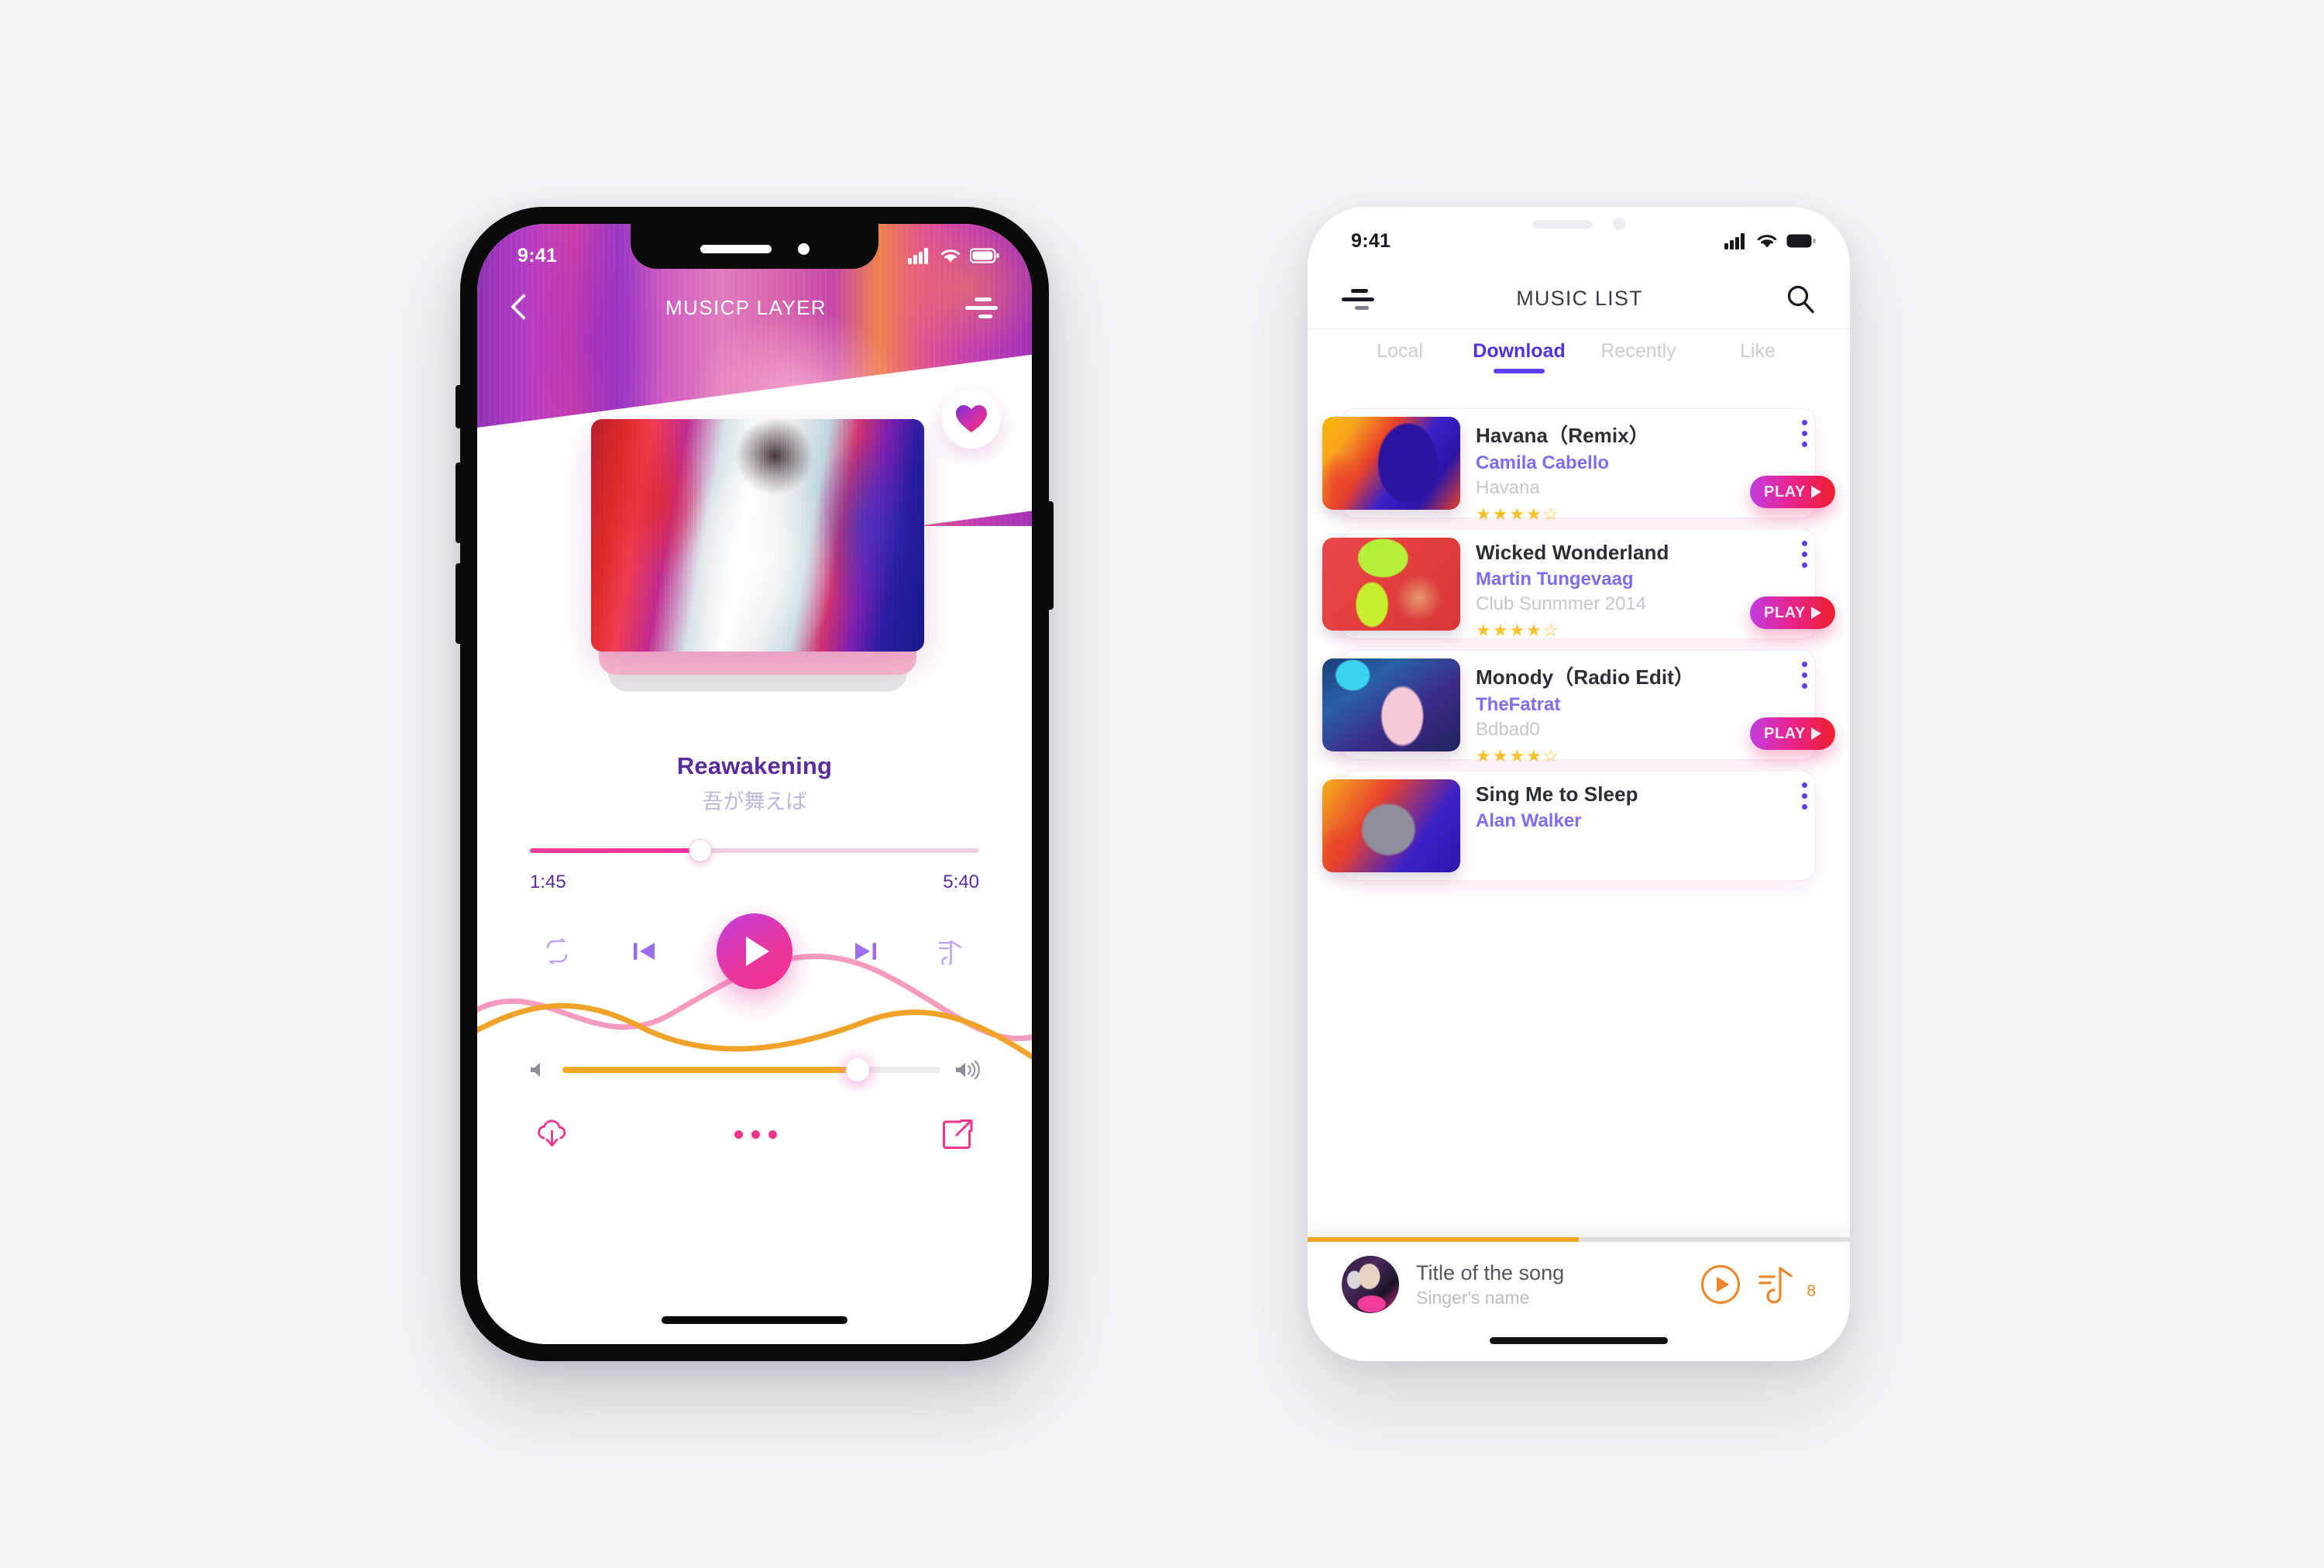 Image resolution: width=2324 pixels, height=1568 pixels. What do you see at coordinates (537, 255) in the screenshot?
I see `status-bar-time: 9:41` at bounding box center [537, 255].